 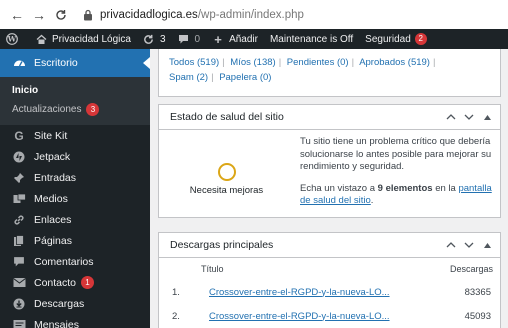 I want to click on menu-label: Descargas, so click(x=59, y=303).